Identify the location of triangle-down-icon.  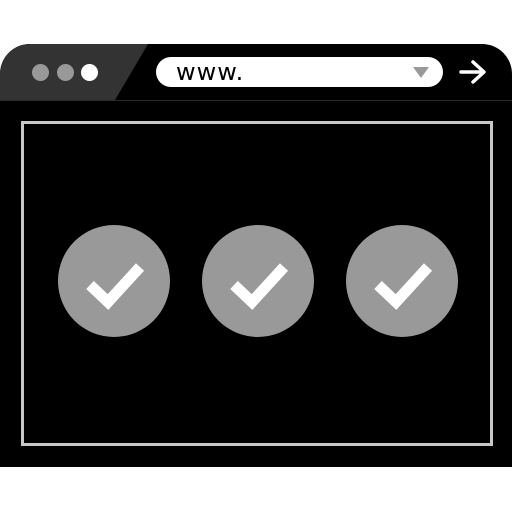
(421, 72).